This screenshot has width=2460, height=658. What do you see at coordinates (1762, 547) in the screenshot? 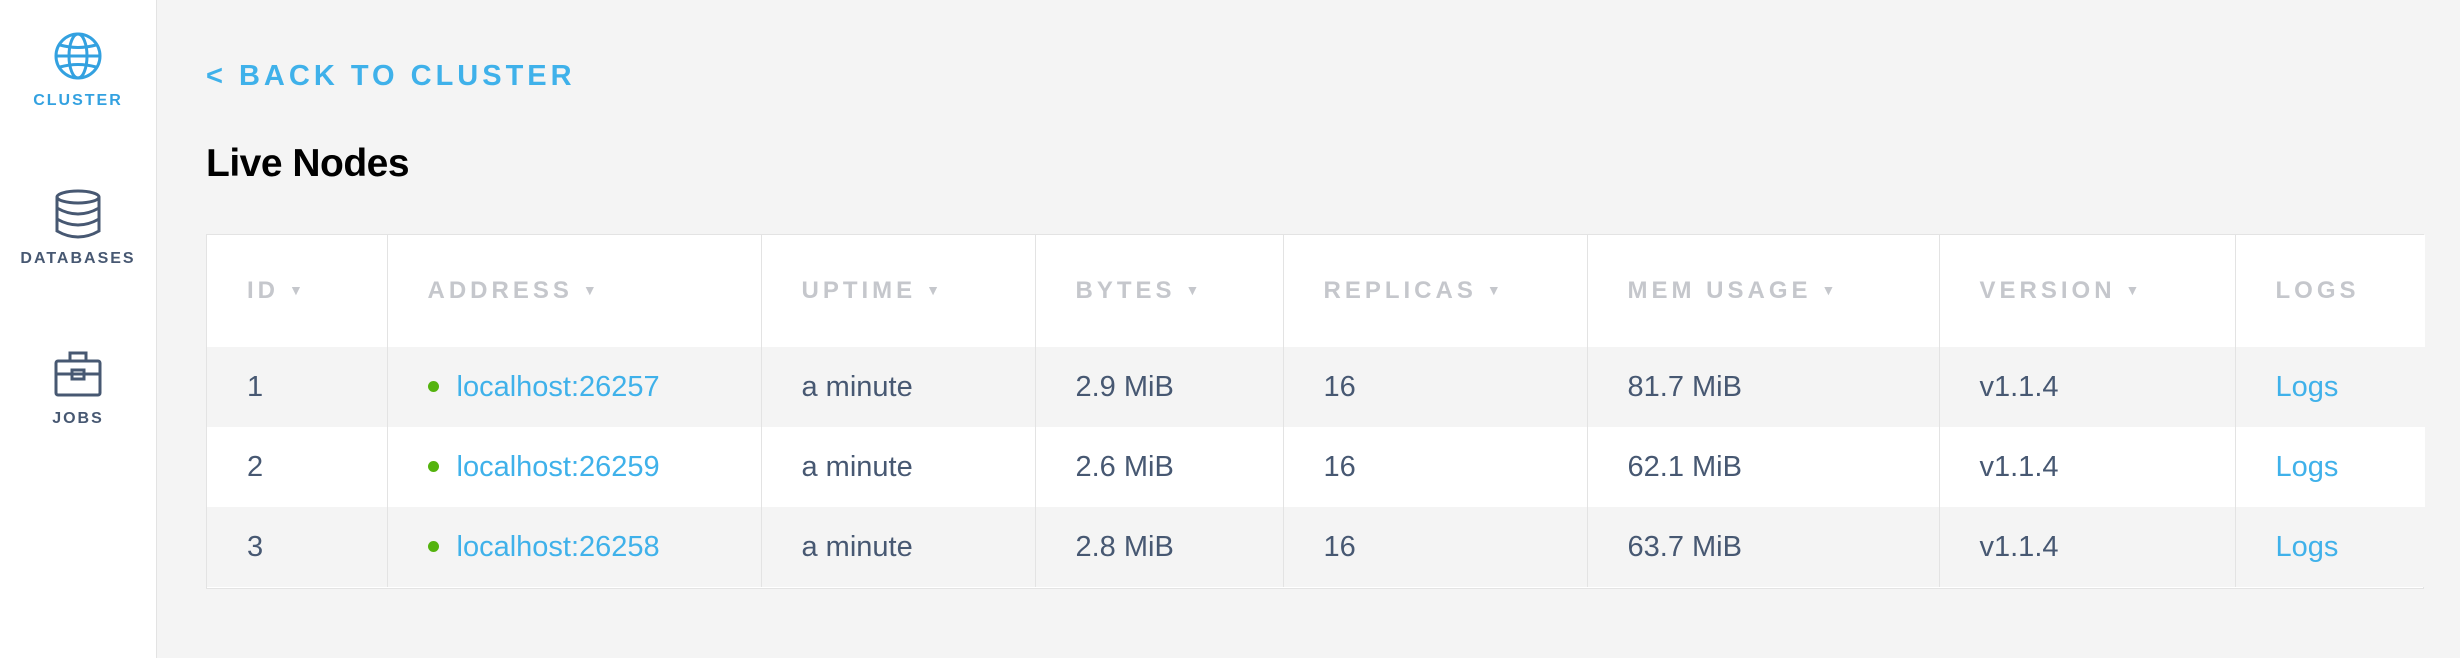
I see `cell-mem-usage: 63.7 MiB` at bounding box center [1762, 547].